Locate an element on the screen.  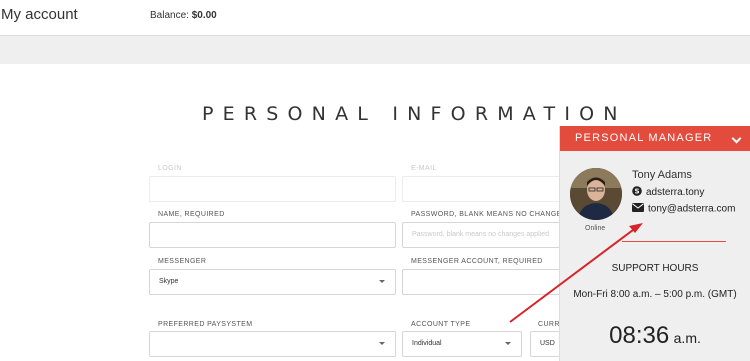
manager-email: tony@adsterra.com is located at coordinates (692, 209).